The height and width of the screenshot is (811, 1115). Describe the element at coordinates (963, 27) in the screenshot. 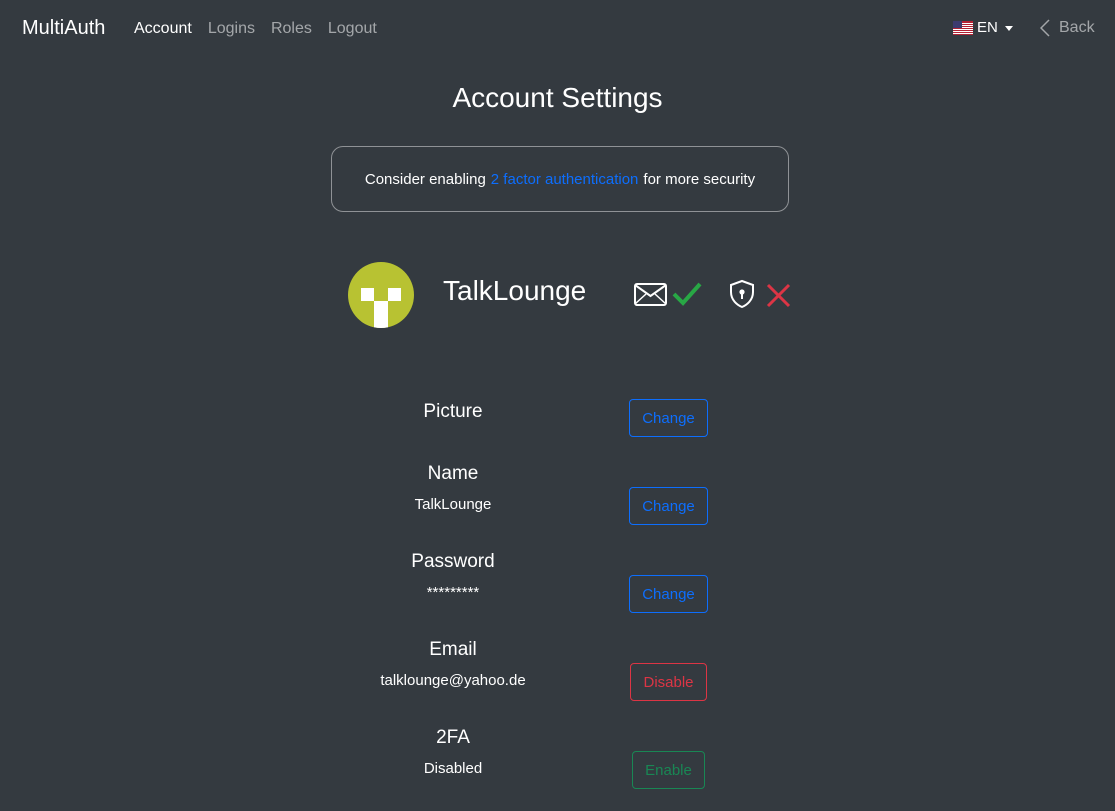

I see `flag-us-icon` at that location.